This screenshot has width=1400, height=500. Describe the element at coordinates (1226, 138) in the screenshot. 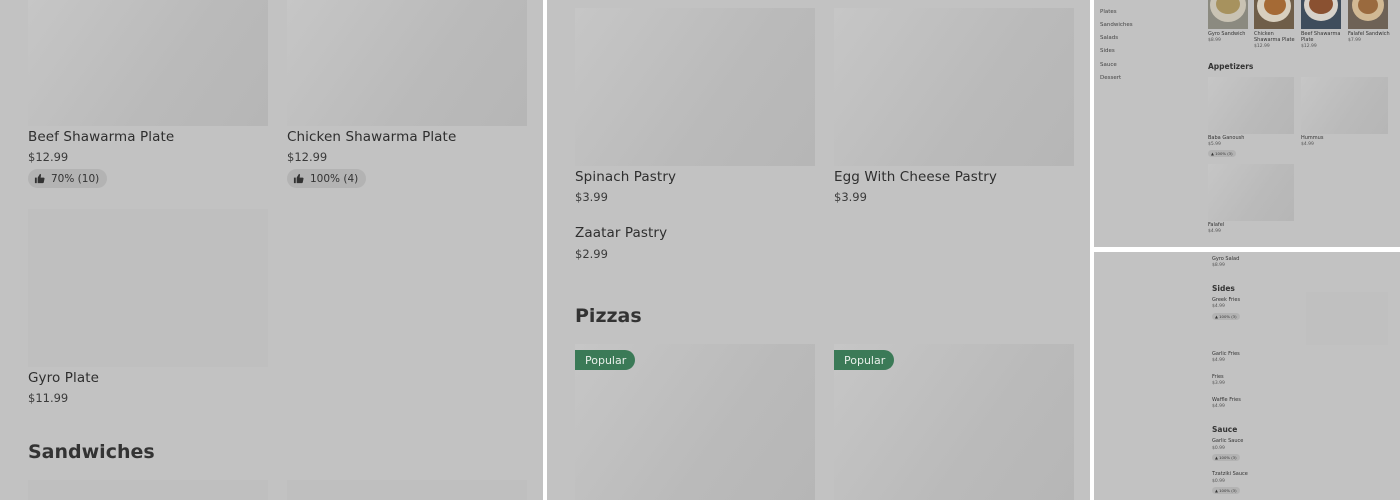

I see `item-name: Baba Ganoush` at that location.